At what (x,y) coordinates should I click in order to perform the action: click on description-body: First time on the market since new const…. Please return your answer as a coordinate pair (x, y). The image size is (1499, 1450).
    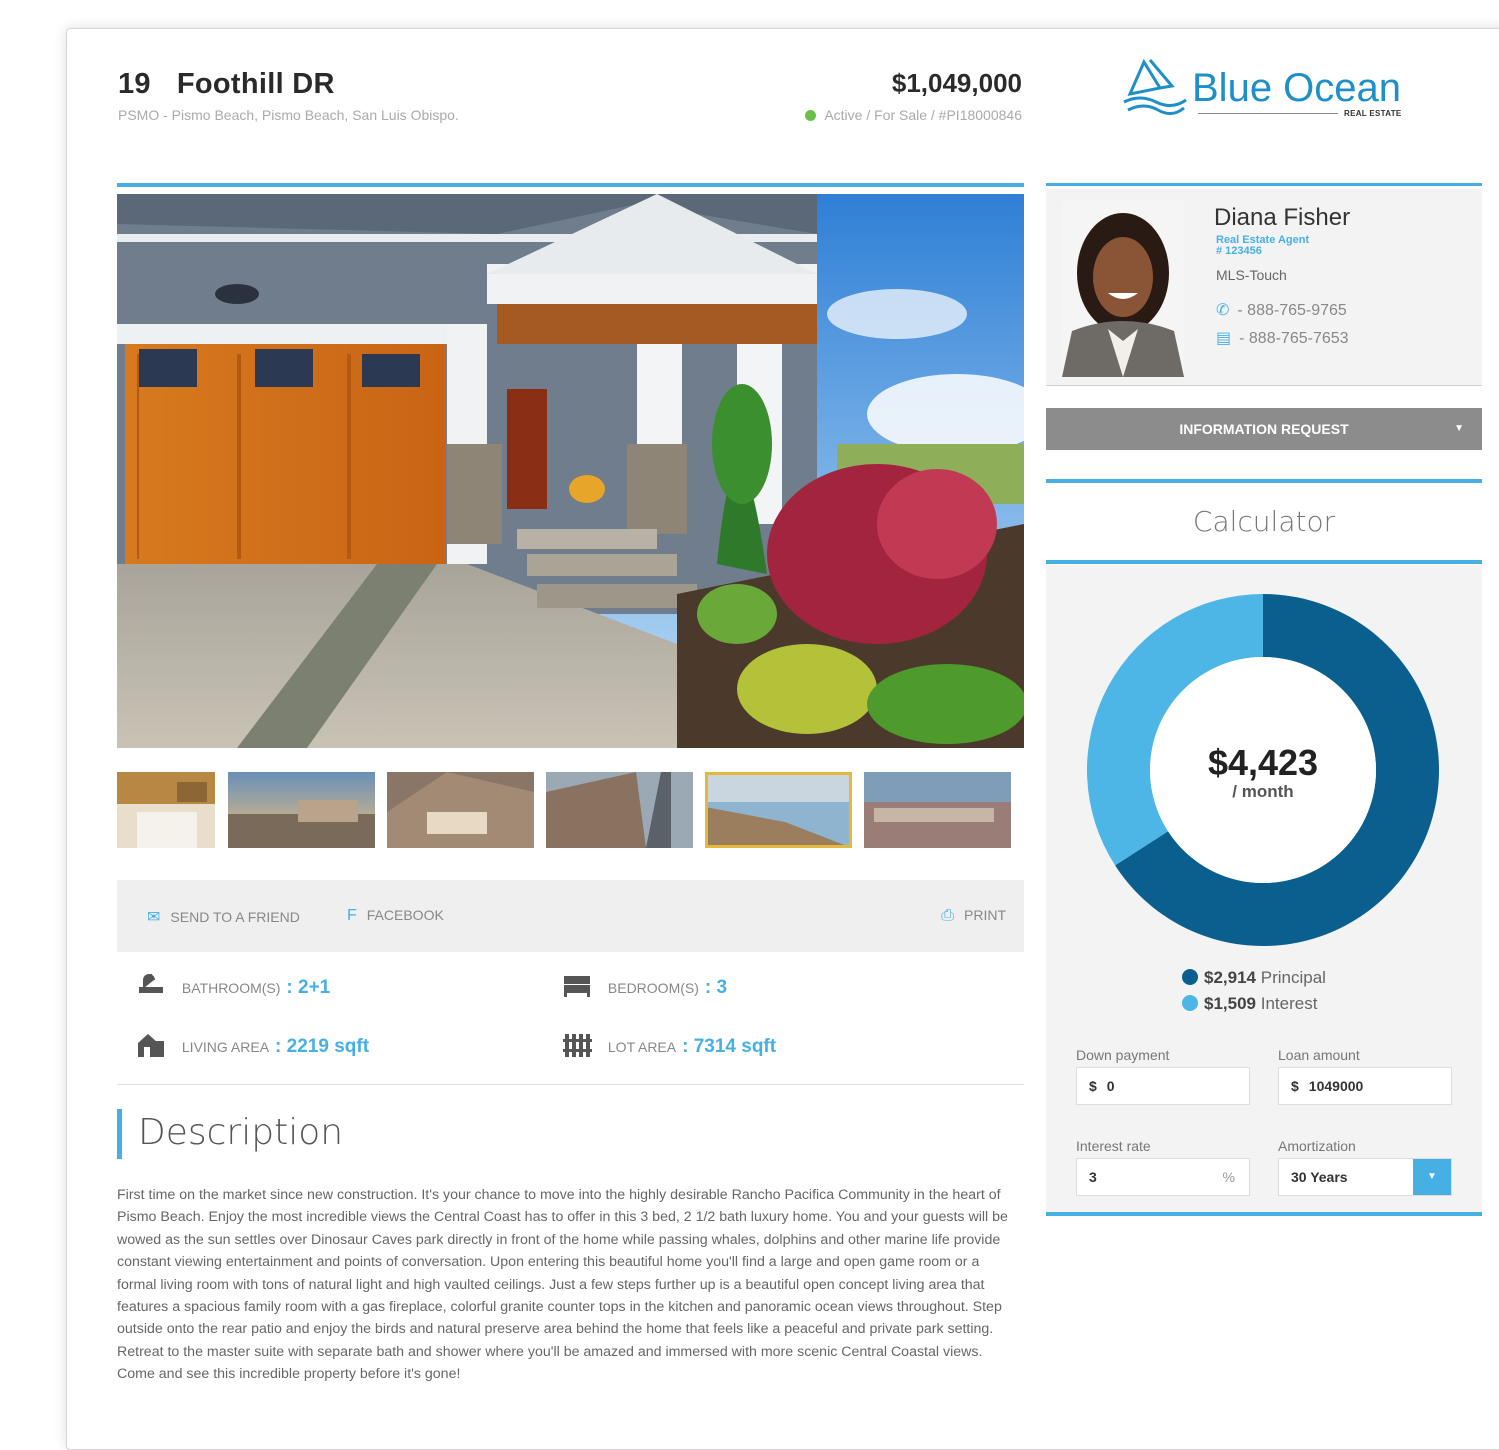
    Looking at the image, I should click on (562, 1285).